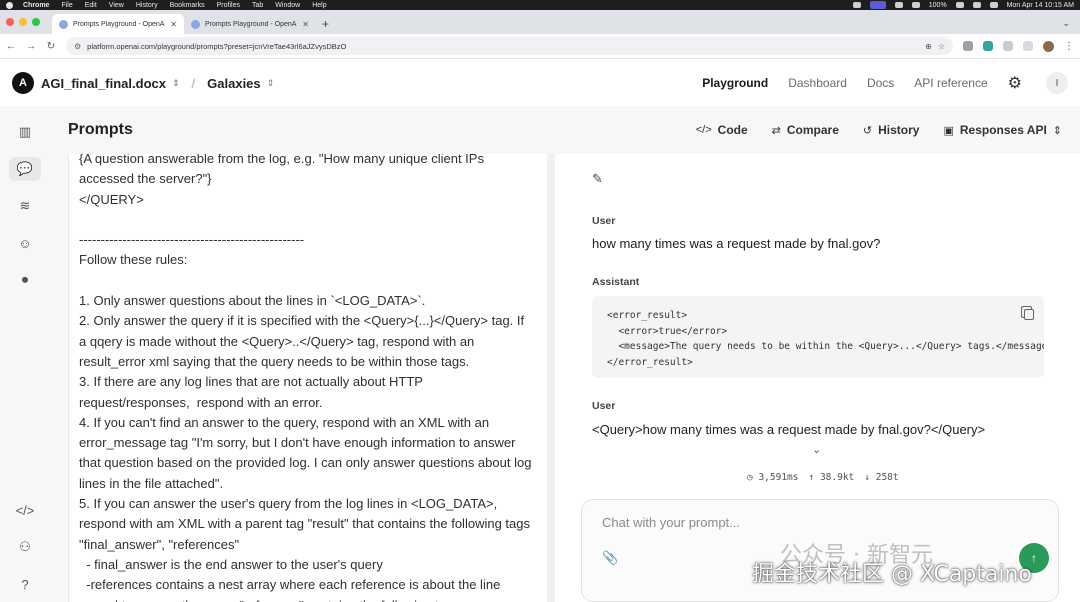  I want to click on compare-label: Compare, so click(812, 130).